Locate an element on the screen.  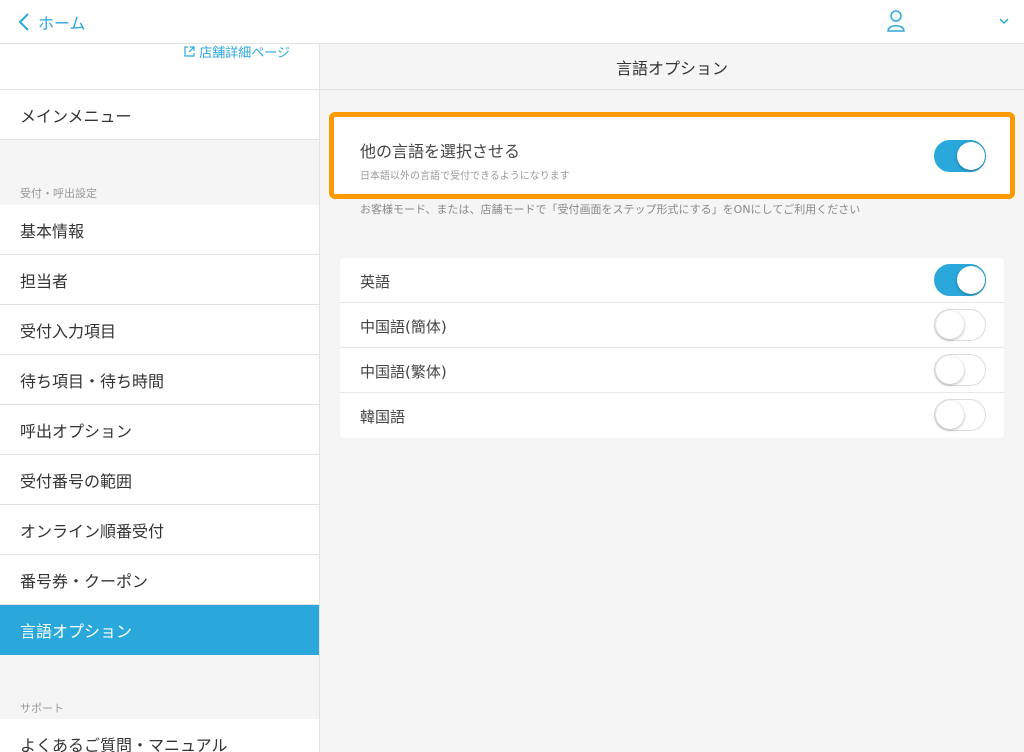
chevron-down-icon is located at coordinates (1004, 21).